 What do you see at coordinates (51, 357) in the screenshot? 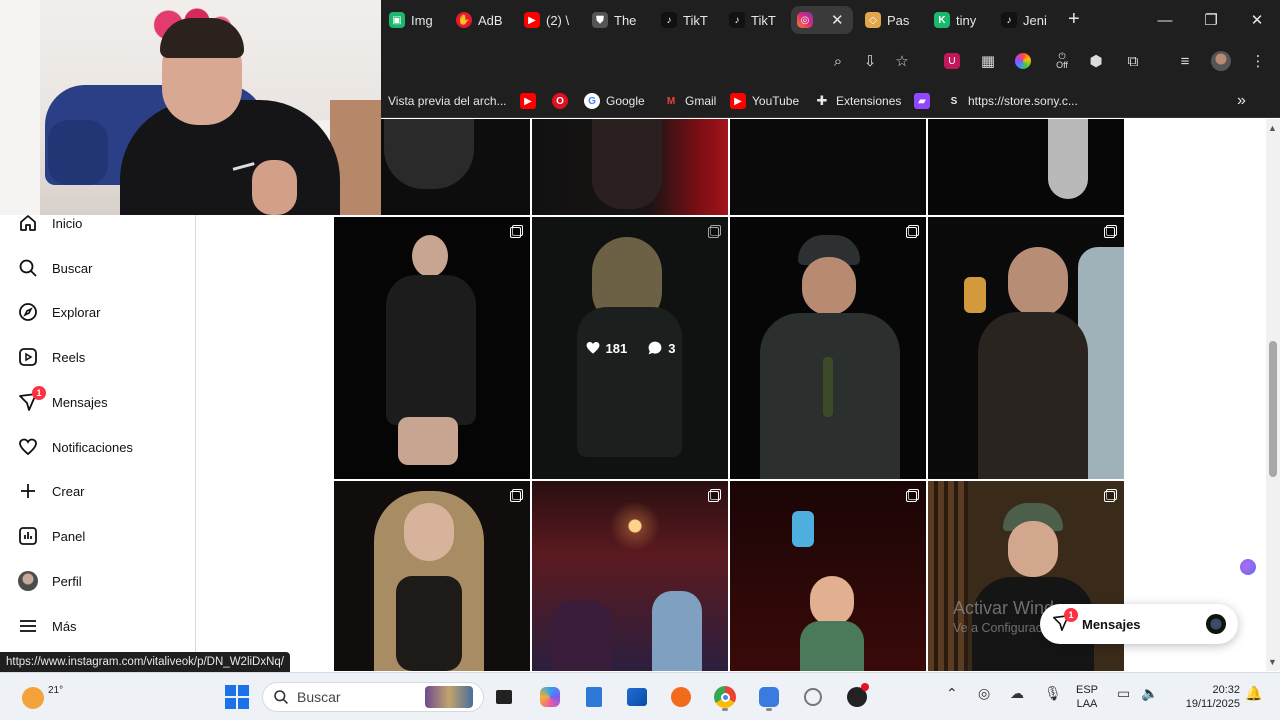
I see `sidebar-item-reels: Reels` at bounding box center [51, 357].